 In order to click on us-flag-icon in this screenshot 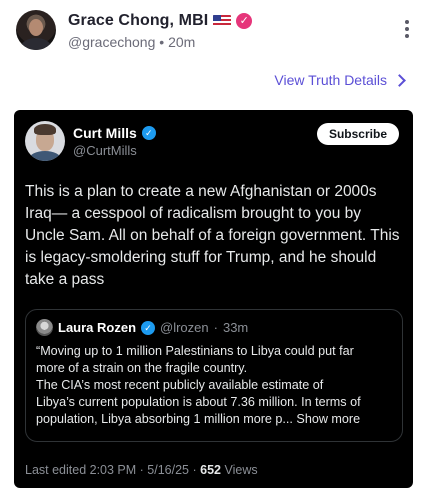, I will do `click(222, 21)`.